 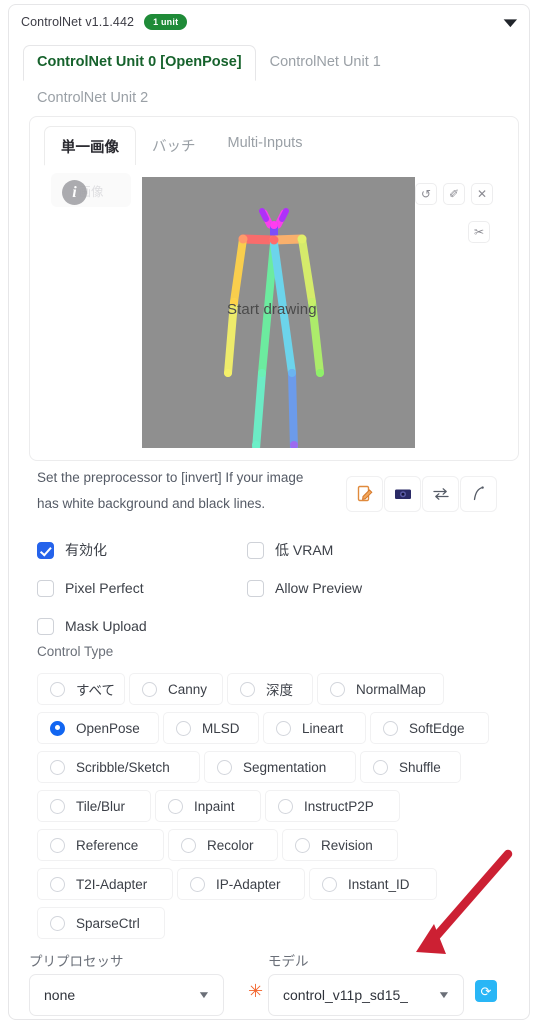 I want to click on refresh-models-button: ⟳, so click(x=486, y=991).